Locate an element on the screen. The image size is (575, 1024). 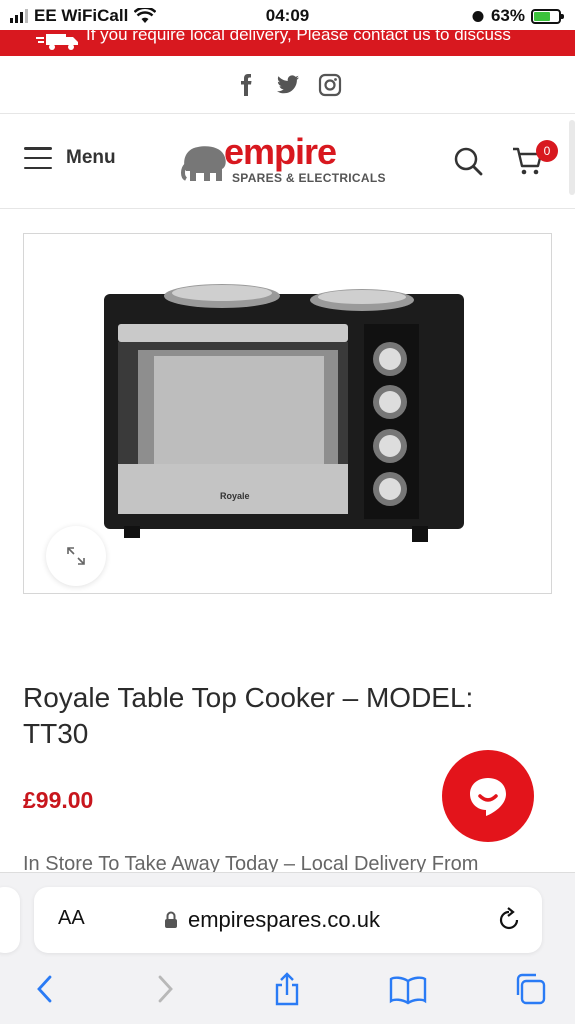
zoom-button is located at coordinates (76, 556).